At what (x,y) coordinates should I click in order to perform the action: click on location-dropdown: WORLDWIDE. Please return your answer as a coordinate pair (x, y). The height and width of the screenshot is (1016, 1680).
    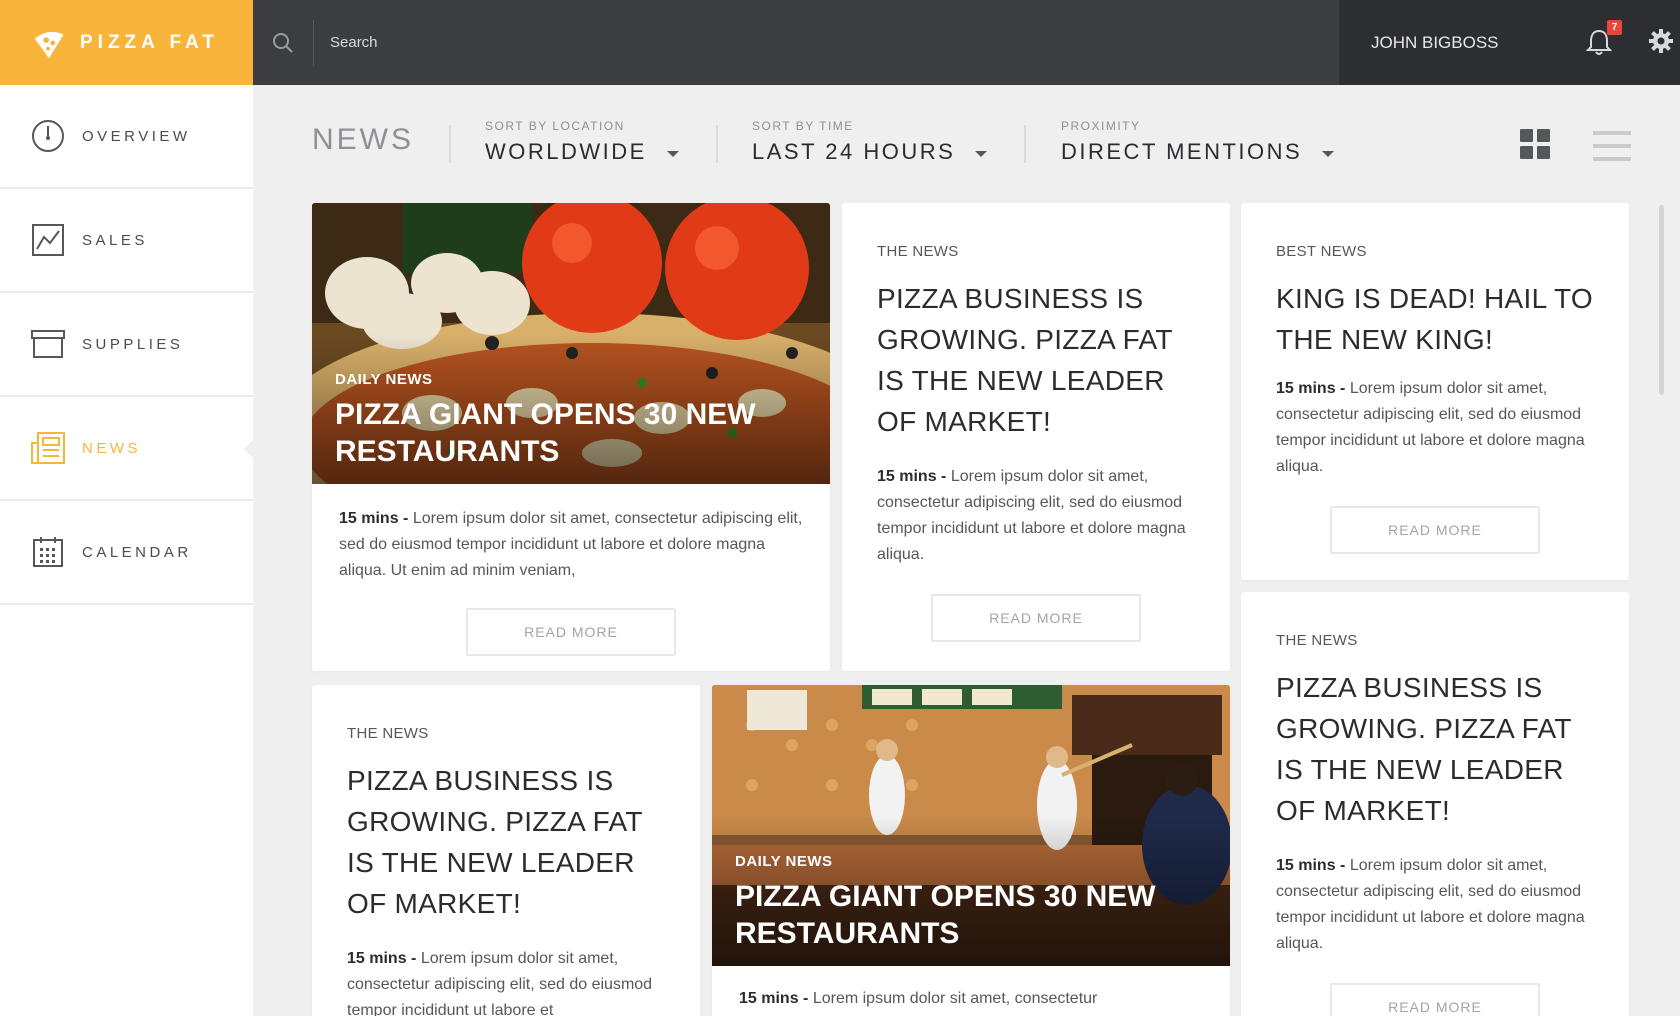
    Looking at the image, I should click on (582, 152).